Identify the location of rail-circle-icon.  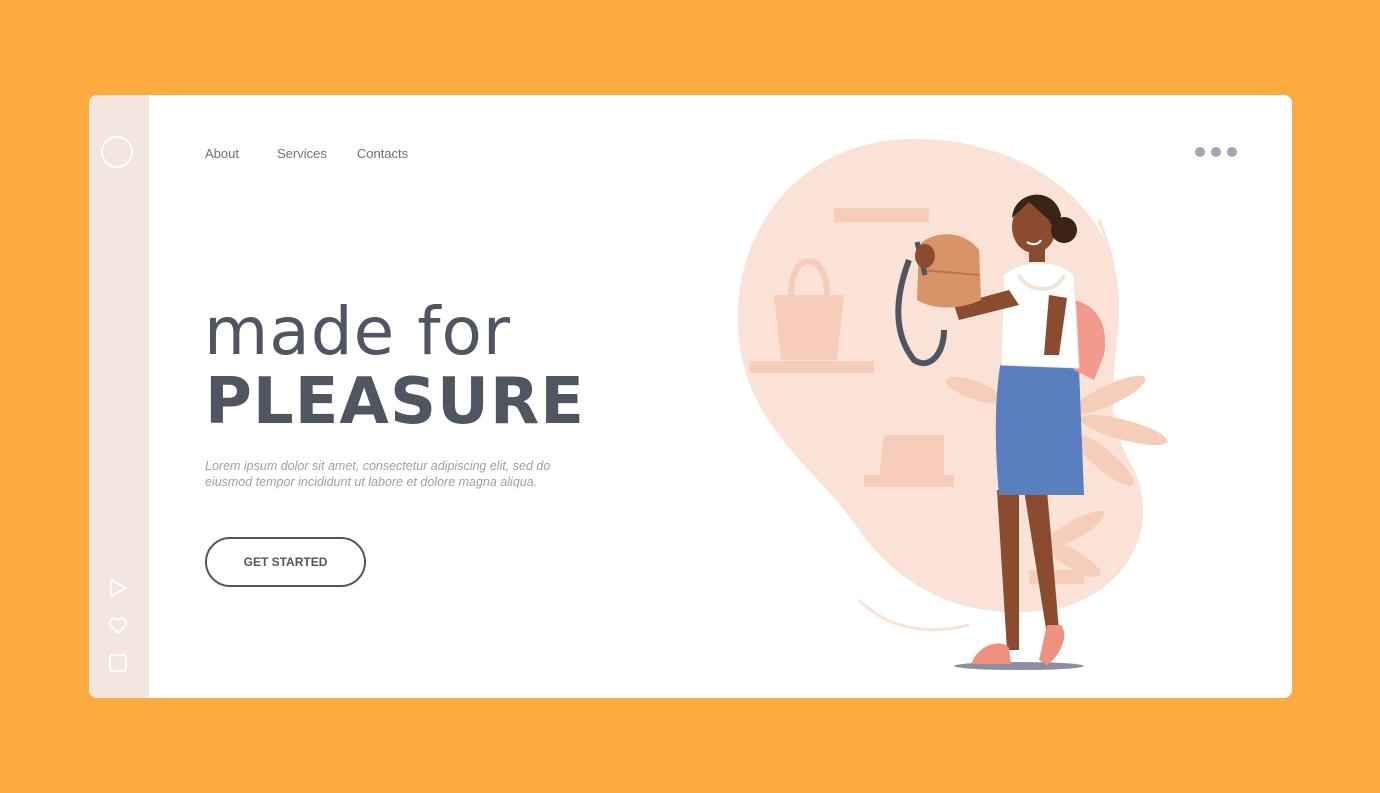
(117, 152).